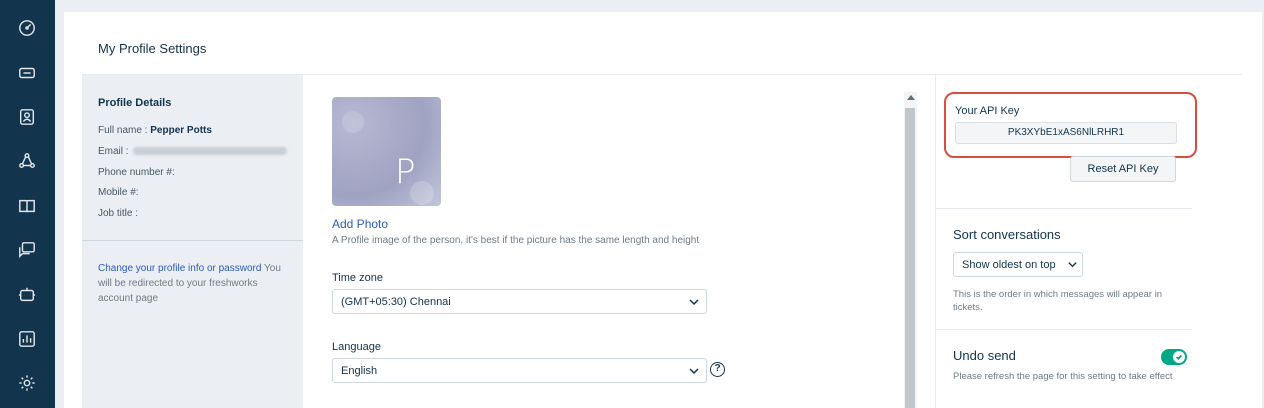 Image resolution: width=1264 pixels, height=408 pixels. Describe the element at coordinates (910, 258) in the screenshot. I see `scrollbar-thumb` at that location.